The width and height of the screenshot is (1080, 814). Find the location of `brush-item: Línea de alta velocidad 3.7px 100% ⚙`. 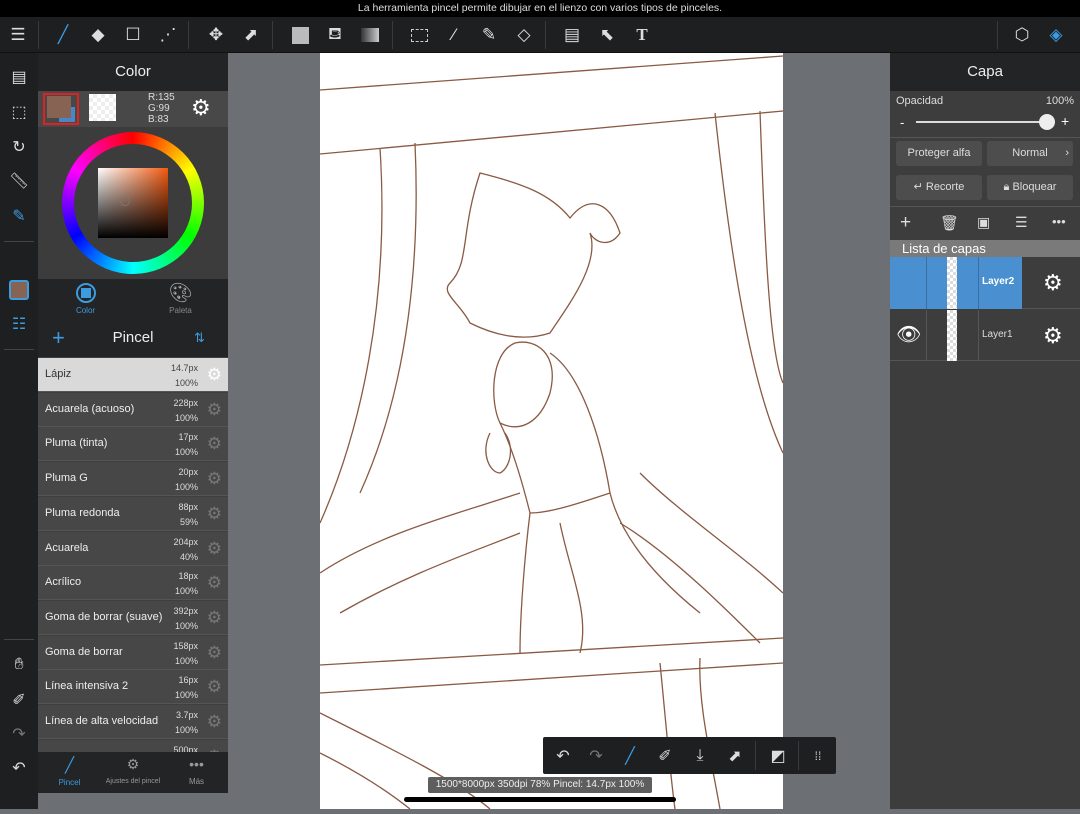

brush-item: Línea de alta velocidad 3.7px 100% ⚙ is located at coordinates (133, 722).